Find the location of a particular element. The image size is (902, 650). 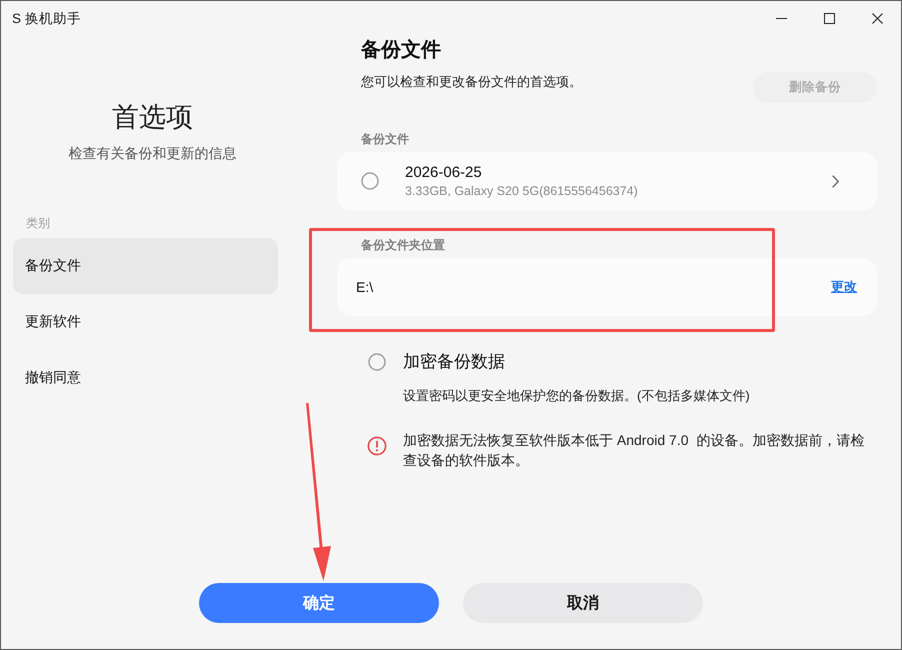

backup-file-card: 2026-06-25 3.33GB, Galaxy S20 5G(8615556456374) is located at coordinates (607, 181).